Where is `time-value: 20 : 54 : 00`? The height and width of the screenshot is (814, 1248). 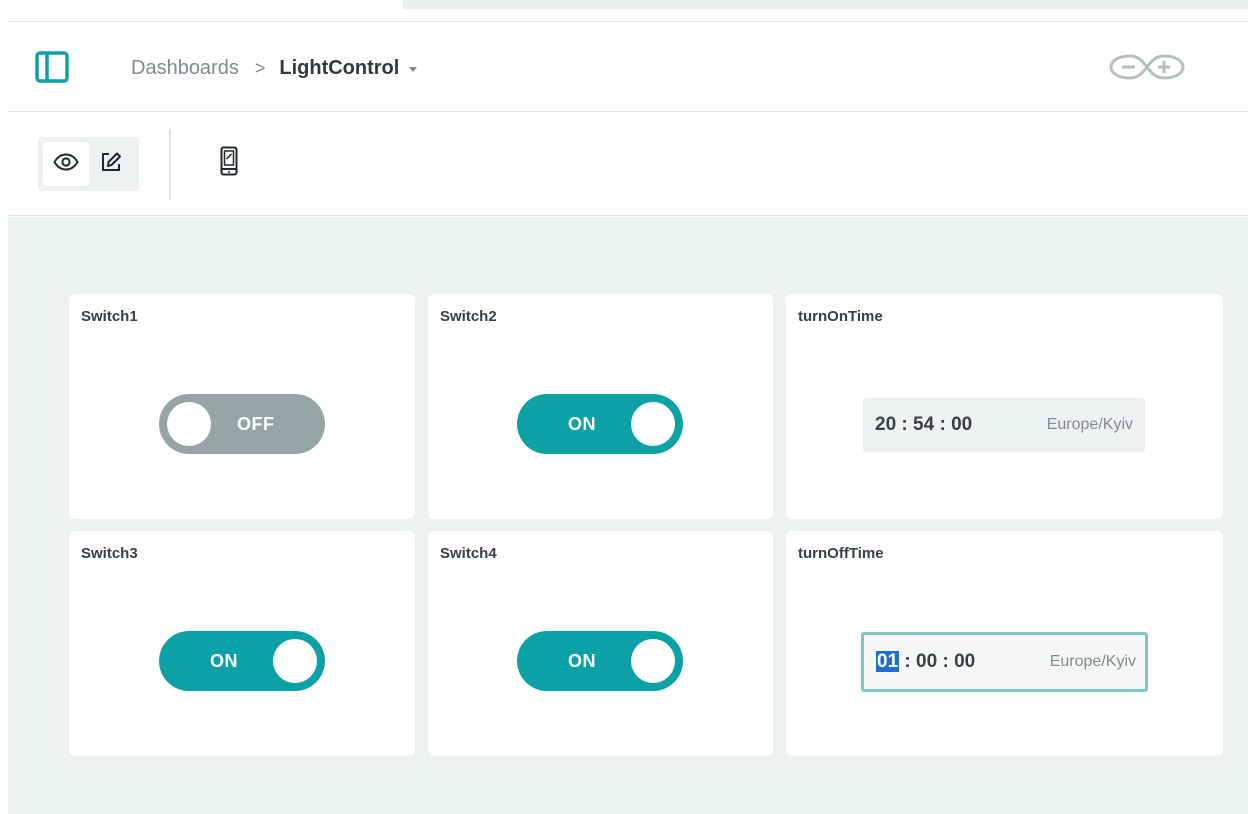 time-value: 20 : 54 : 00 is located at coordinates (924, 424).